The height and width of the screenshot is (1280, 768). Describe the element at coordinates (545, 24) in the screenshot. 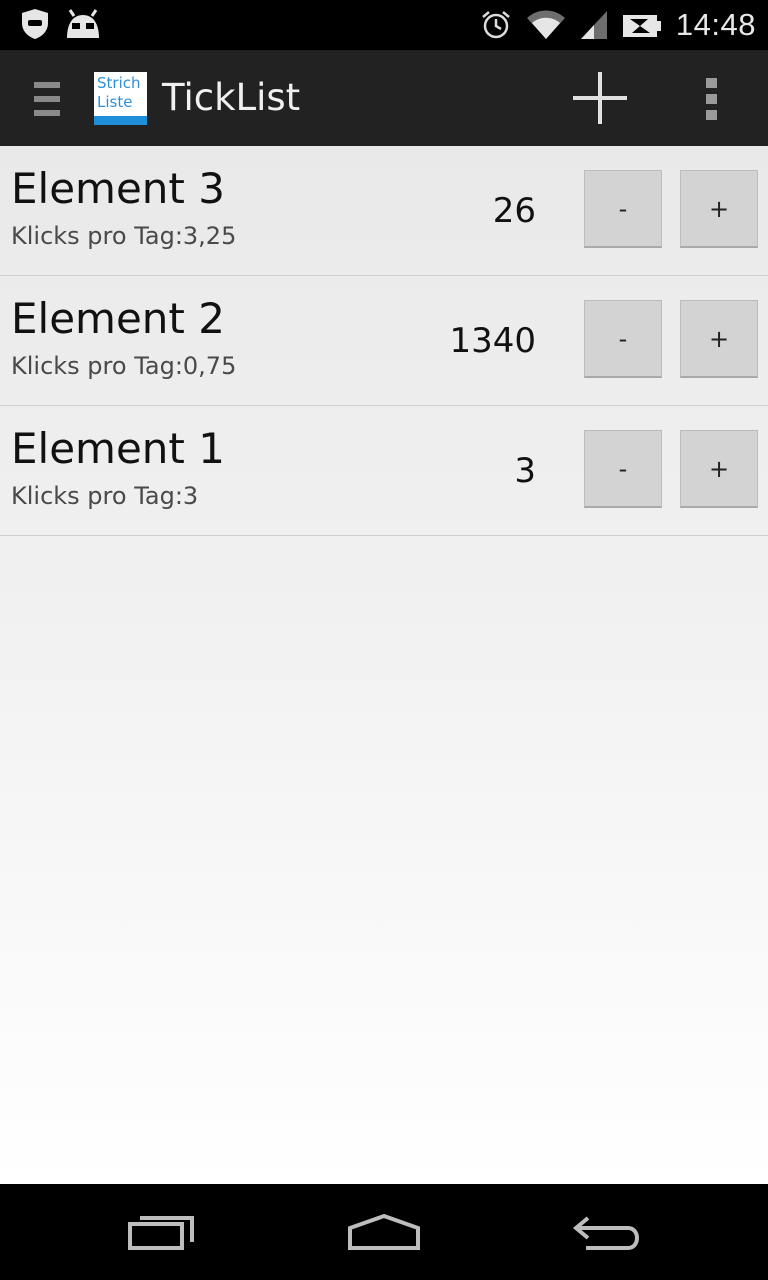

I see `wifi-icon` at that location.